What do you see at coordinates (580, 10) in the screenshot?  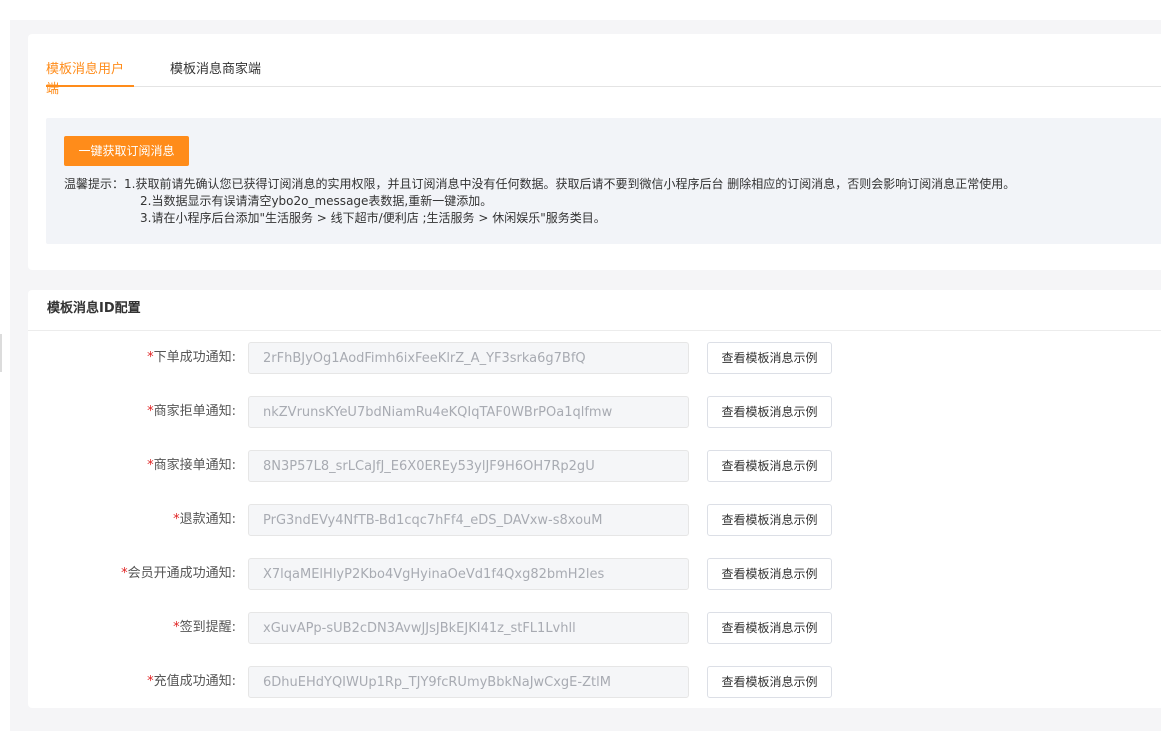 I see `top-bar` at bounding box center [580, 10].